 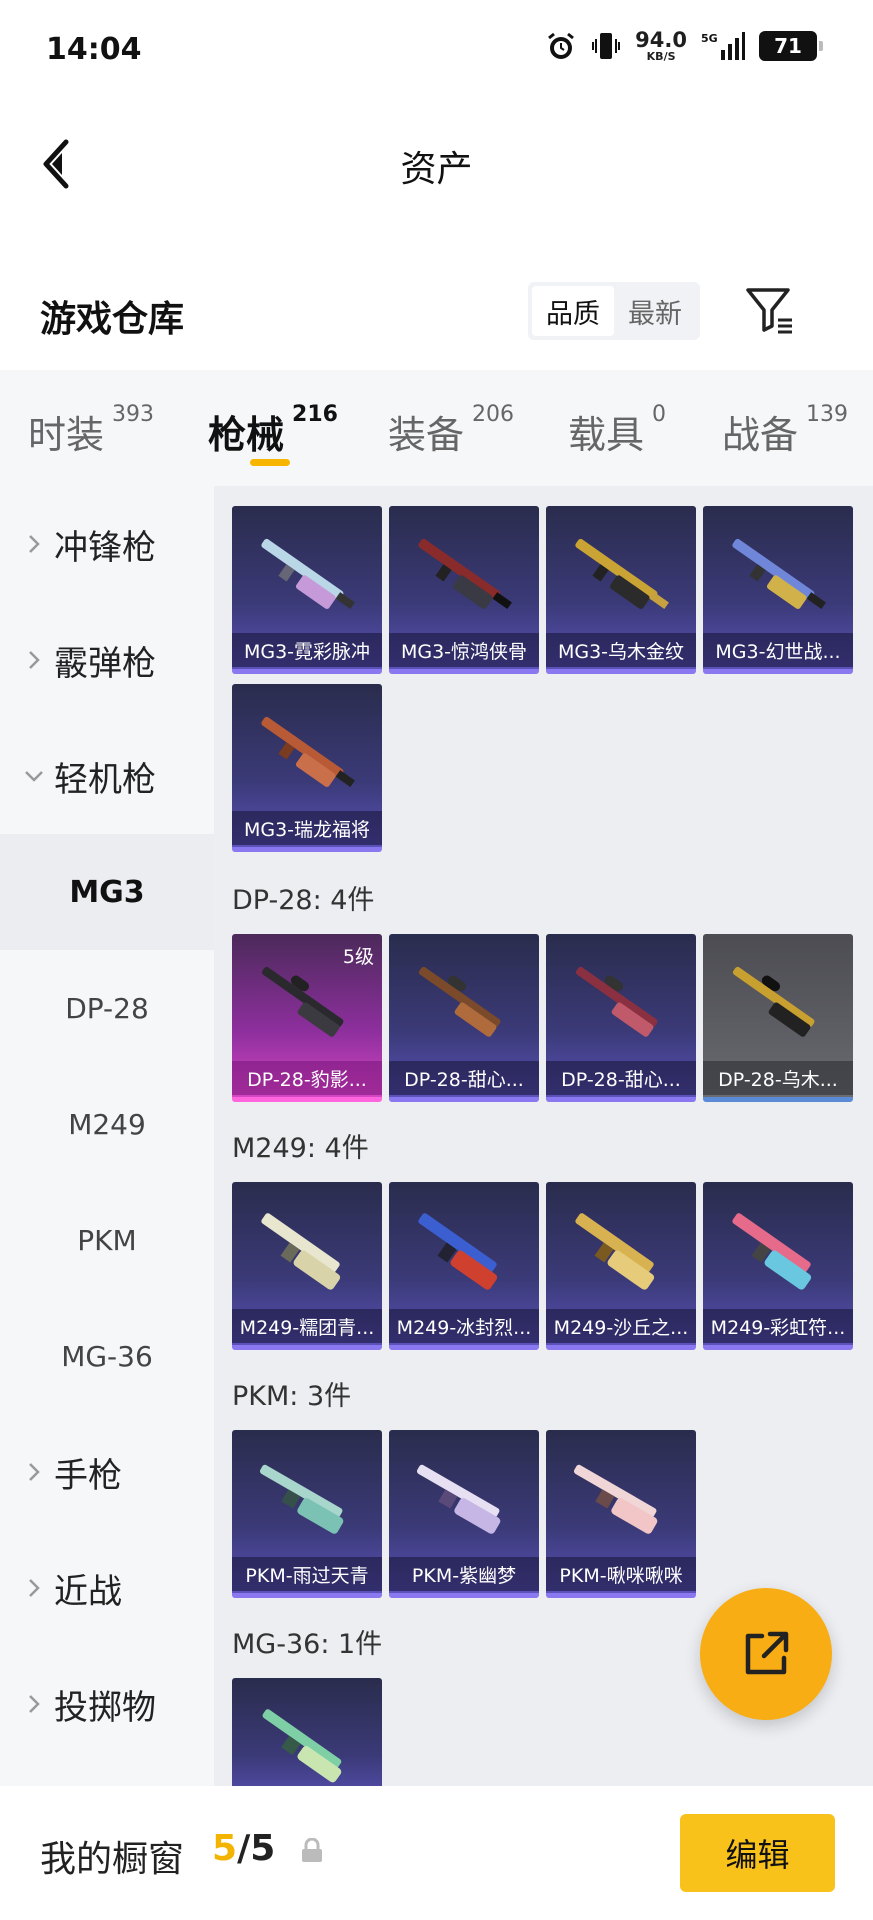 I want to click on item-card: MG3-惊鸿侠骨, so click(x=464, y=590).